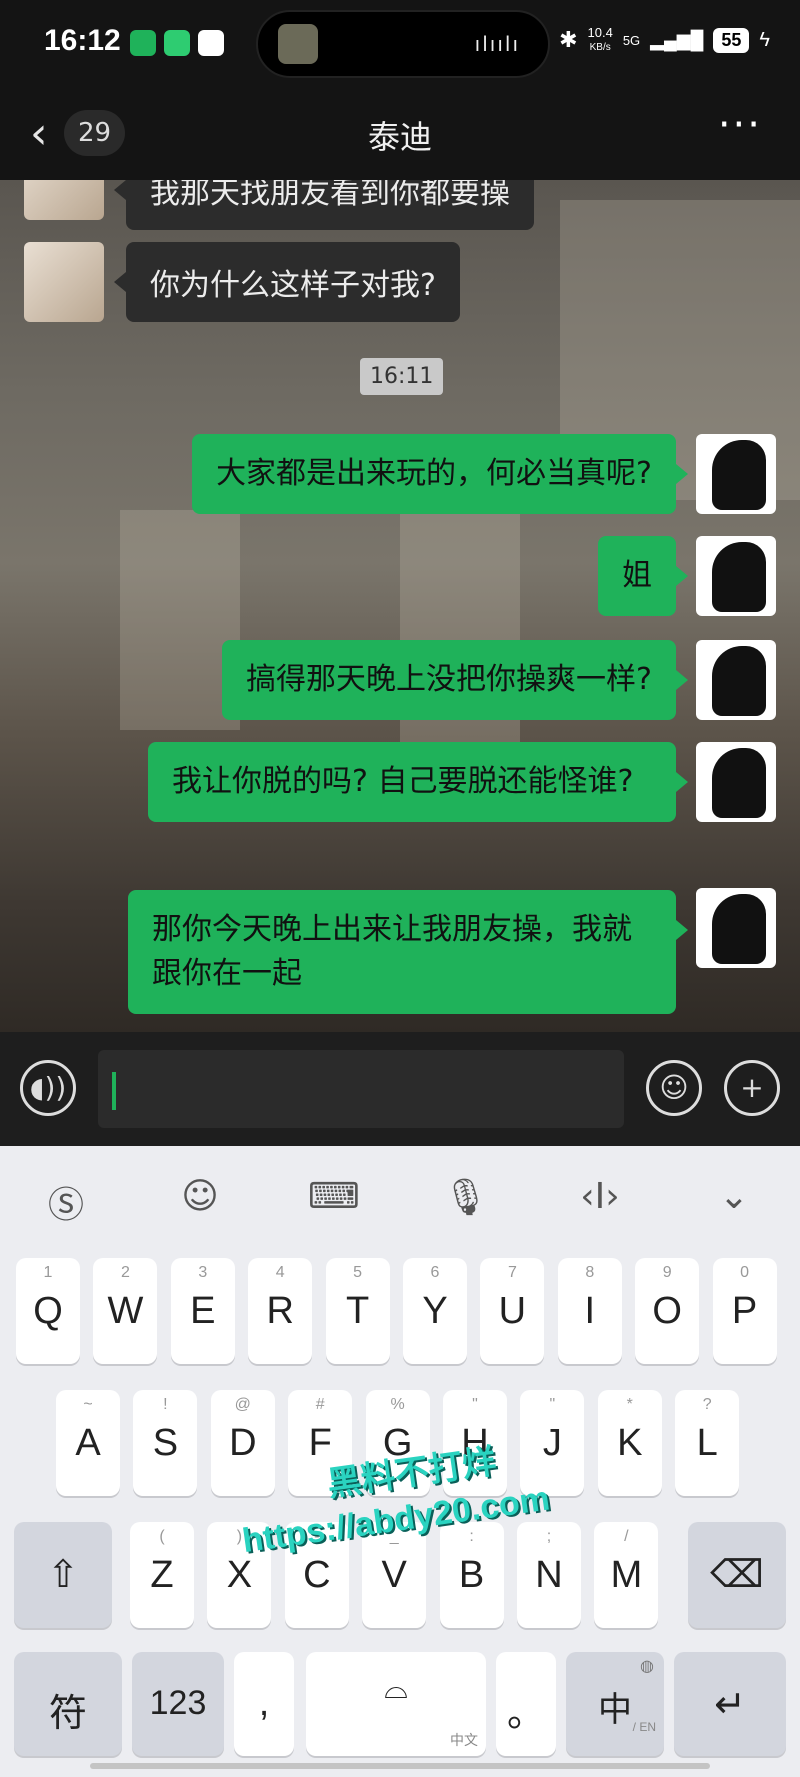 Image resolution: width=800 pixels, height=1777 pixels. I want to click on message-bubble-outgoing: 姐, so click(643, 576).